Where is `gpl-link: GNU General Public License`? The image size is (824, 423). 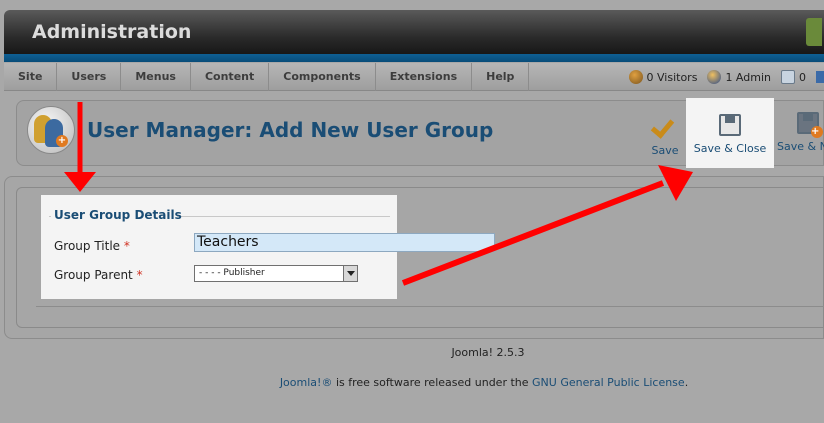 gpl-link: GNU General Public License is located at coordinates (608, 382).